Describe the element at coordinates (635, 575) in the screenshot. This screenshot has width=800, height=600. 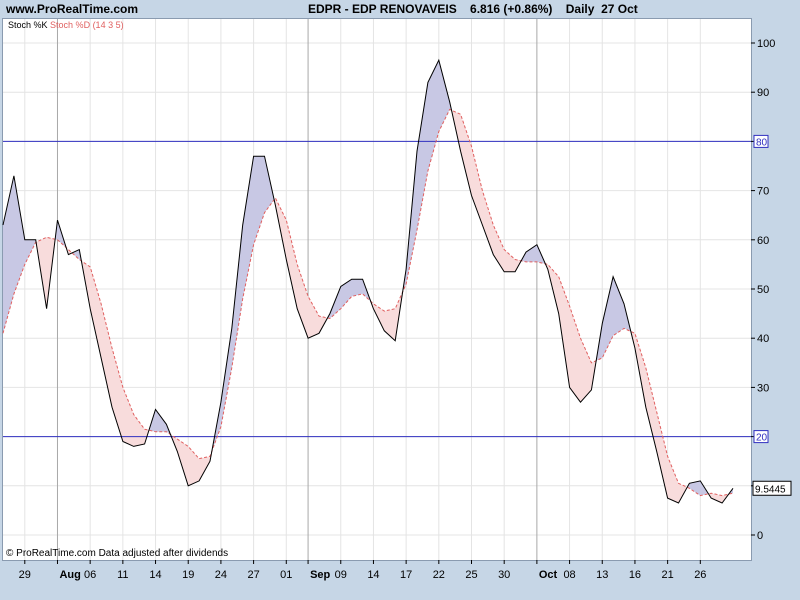
I see `x-tick-label: 16` at that location.